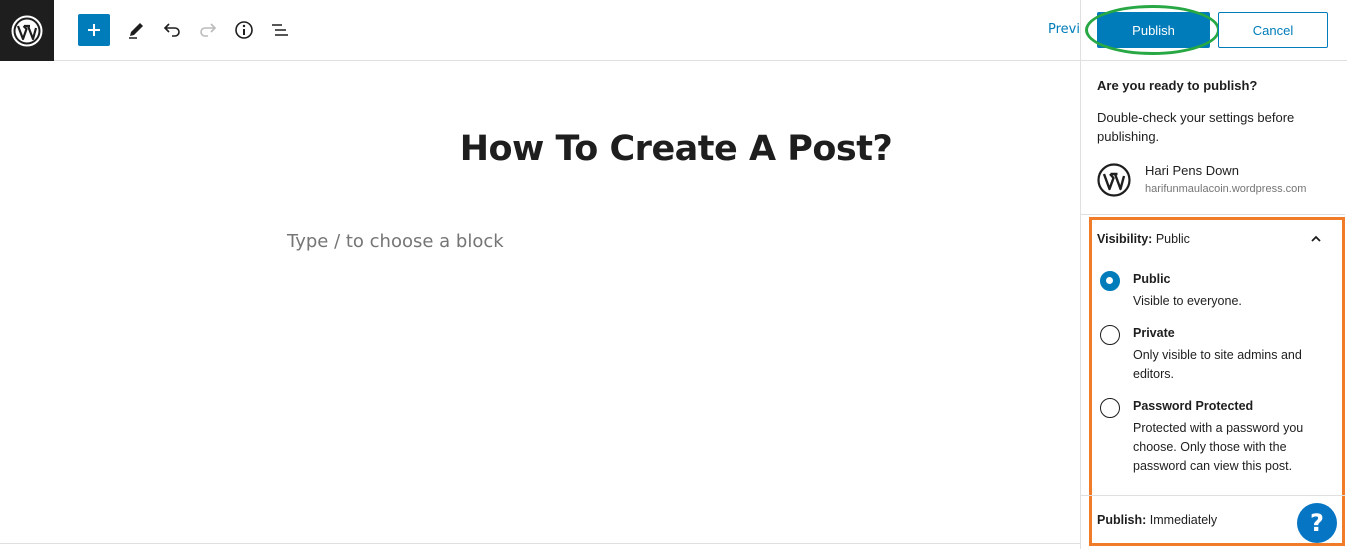  Describe the element at coordinates (1193, 406) in the screenshot. I see `option-label: Password Protected` at that location.